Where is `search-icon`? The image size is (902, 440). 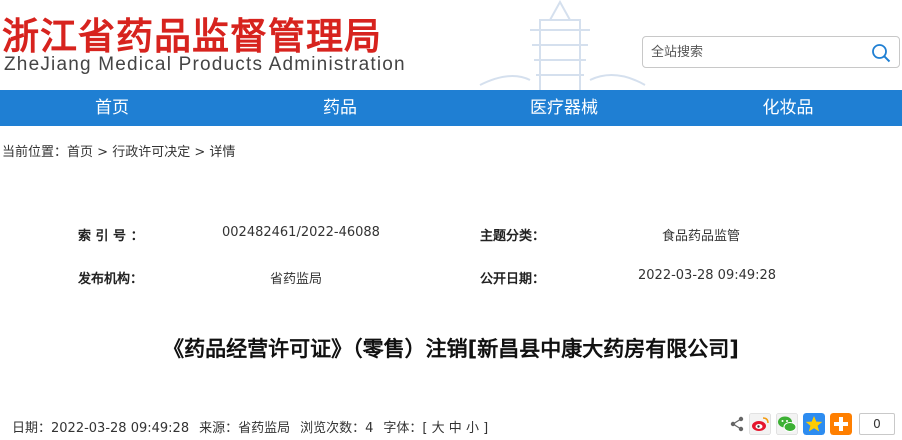
search-icon is located at coordinates (881, 53).